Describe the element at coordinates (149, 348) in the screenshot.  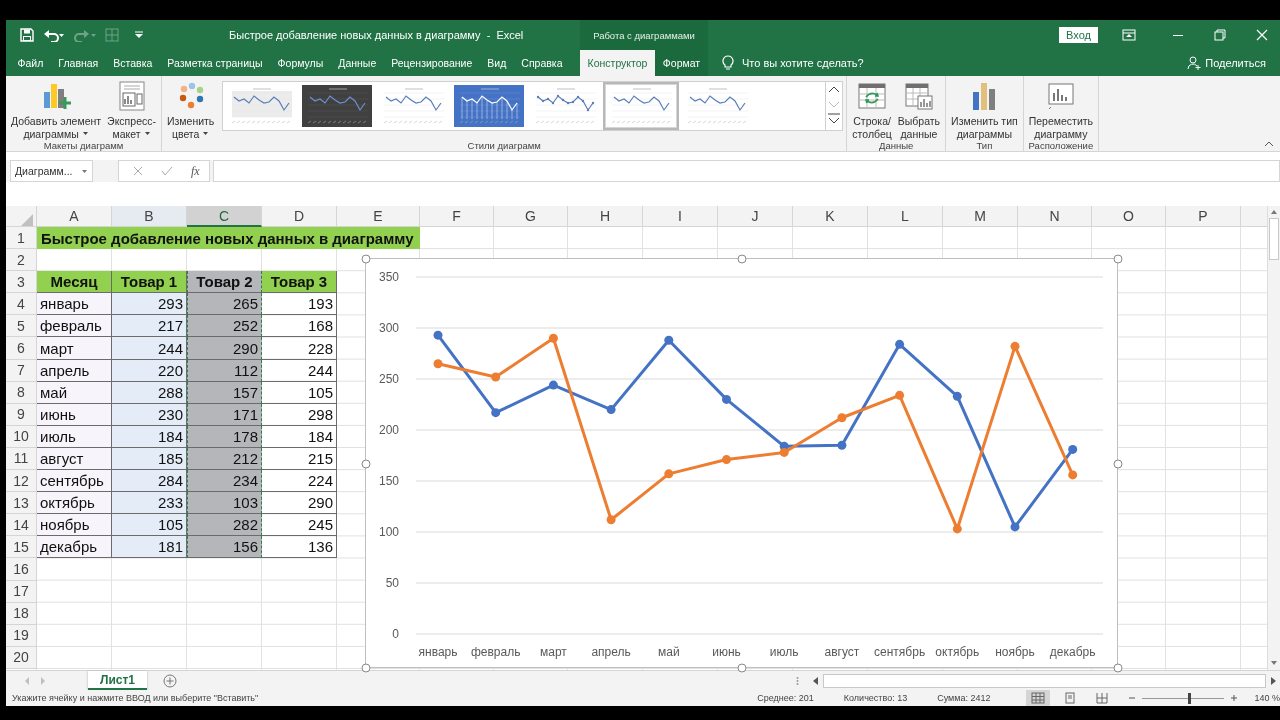
I see `table-cell: 244` at that location.